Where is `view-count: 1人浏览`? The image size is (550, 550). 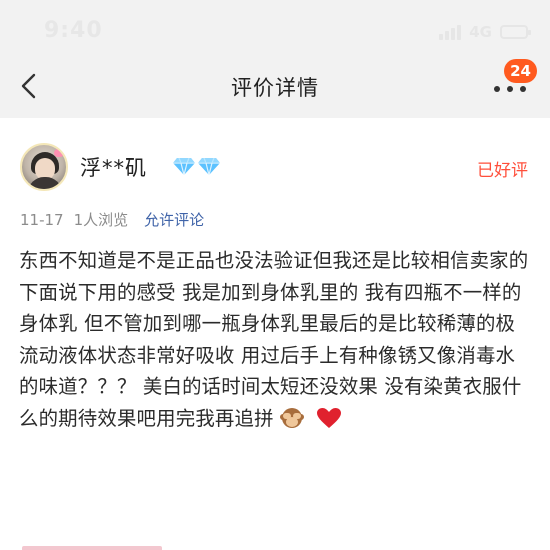 view-count: 1人浏览 is located at coordinates (101, 220).